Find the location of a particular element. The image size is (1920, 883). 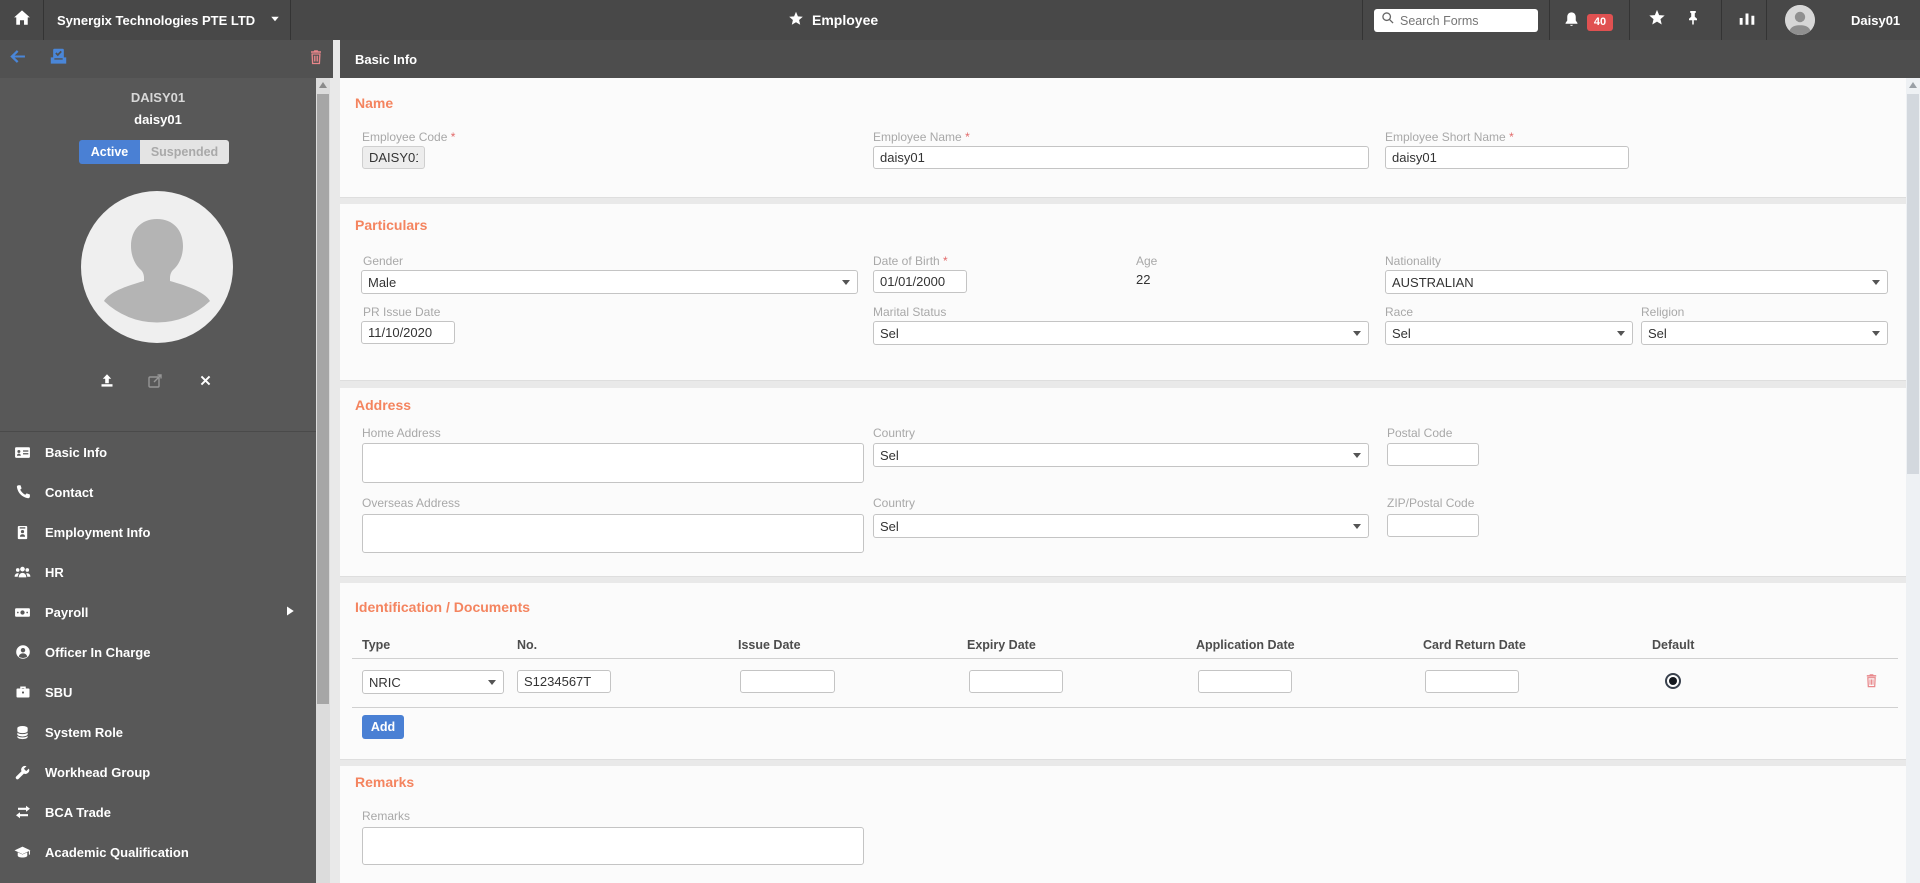

home-button is located at coordinates (21, 20).